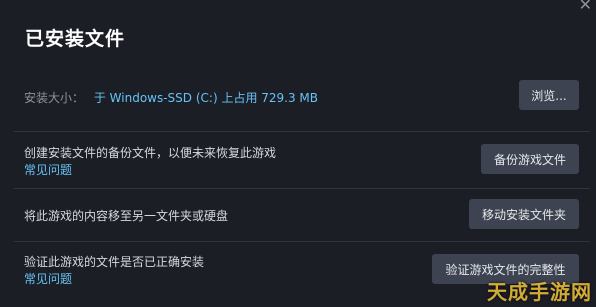  What do you see at coordinates (150, 153) in the screenshot?
I see `backup-description: 创建安装文件的备份文件，以便未来恢复此游戏` at bounding box center [150, 153].